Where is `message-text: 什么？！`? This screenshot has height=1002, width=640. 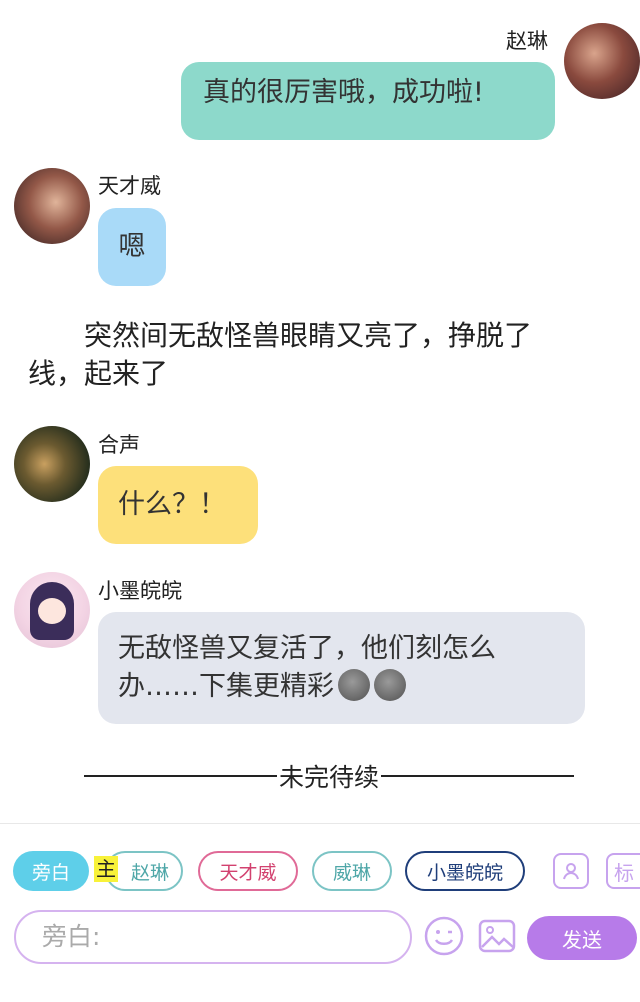
message-text: 什么？！ is located at coordinates (172, 504).